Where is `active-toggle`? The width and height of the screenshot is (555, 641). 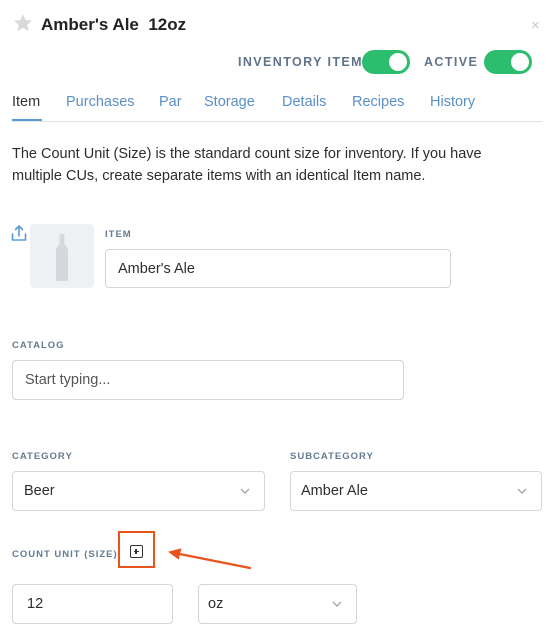
active-toggle is located at coordinates (508, 62).